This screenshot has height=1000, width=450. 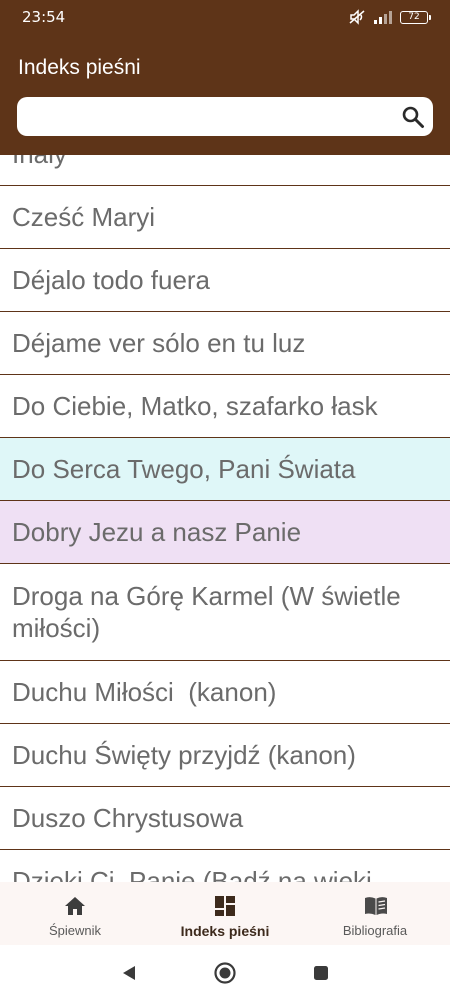 I want to click on battery-icon: 72, so click(x=415, y=17).